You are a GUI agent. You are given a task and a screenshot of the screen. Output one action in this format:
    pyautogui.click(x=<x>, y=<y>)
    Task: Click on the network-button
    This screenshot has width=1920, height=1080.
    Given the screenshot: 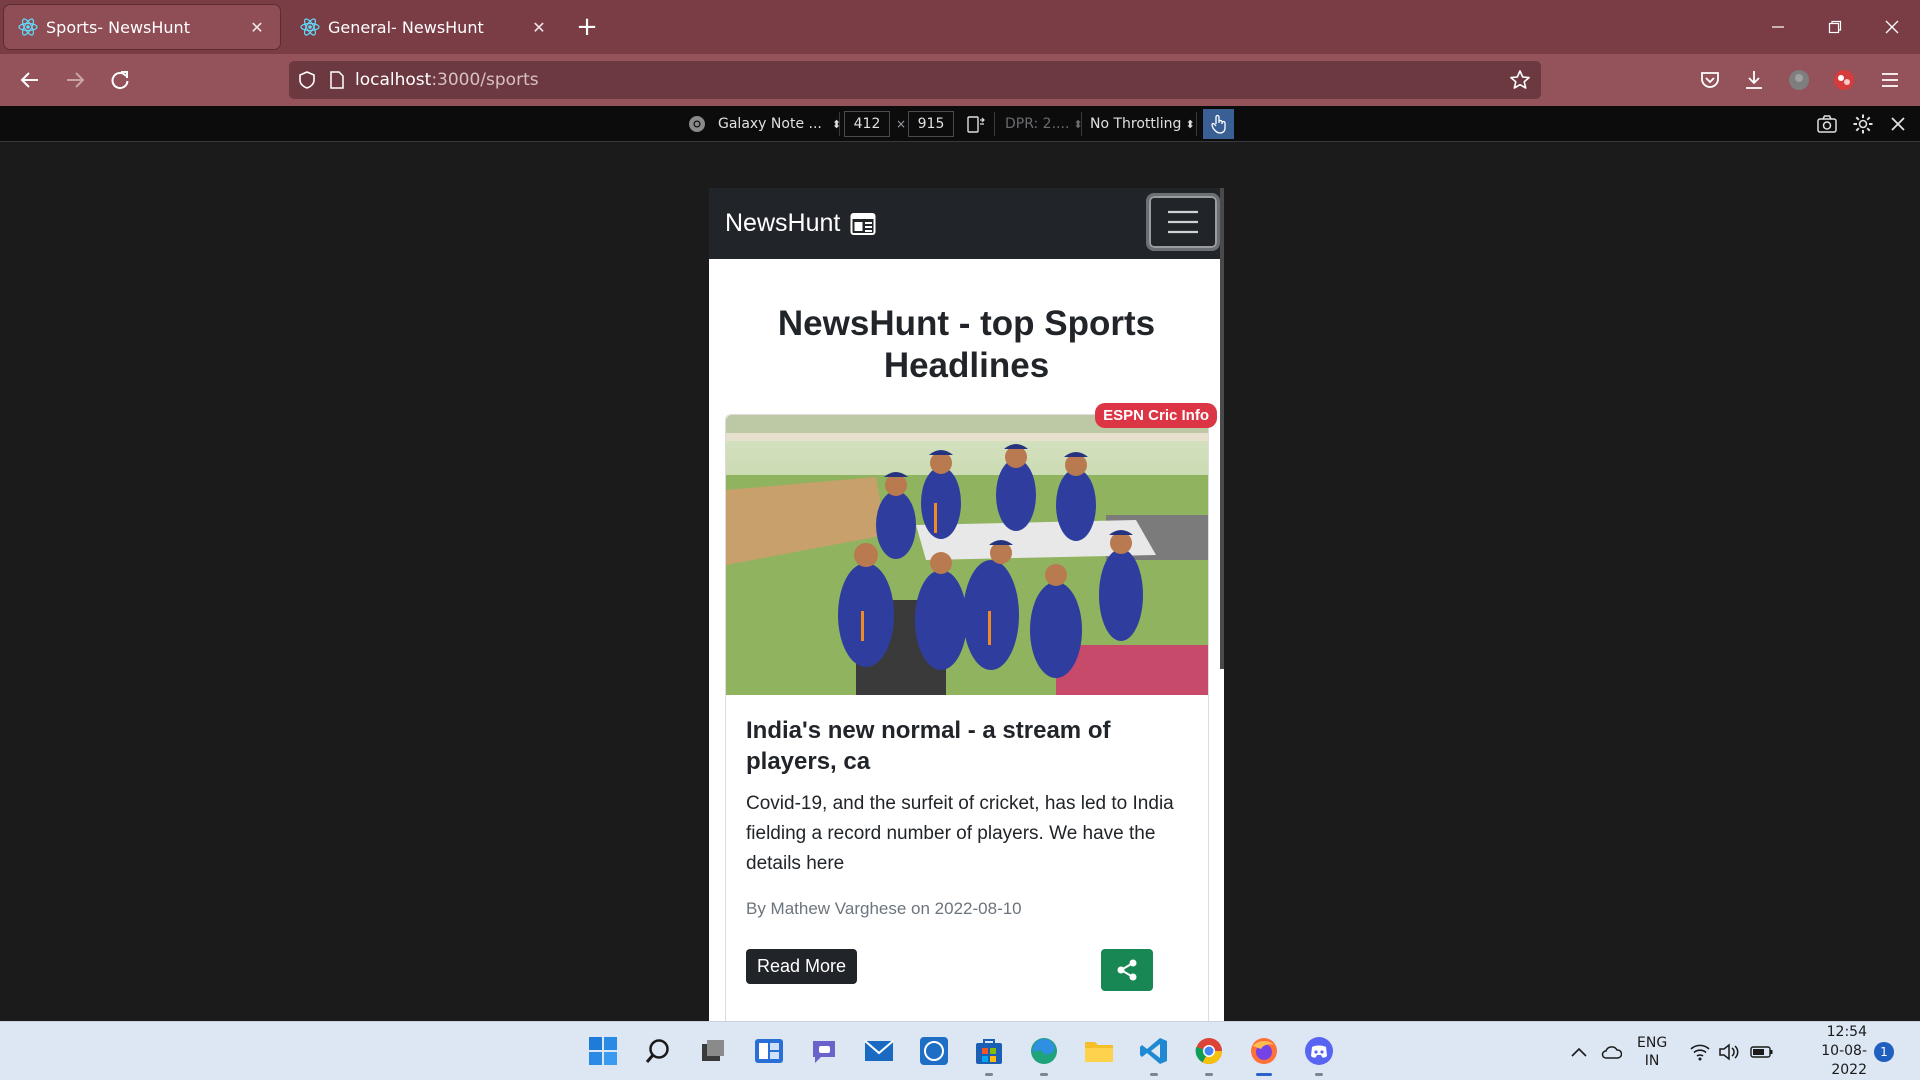 What is the action you would take?
    pyautogui.click(x=1700, y=1051)
    